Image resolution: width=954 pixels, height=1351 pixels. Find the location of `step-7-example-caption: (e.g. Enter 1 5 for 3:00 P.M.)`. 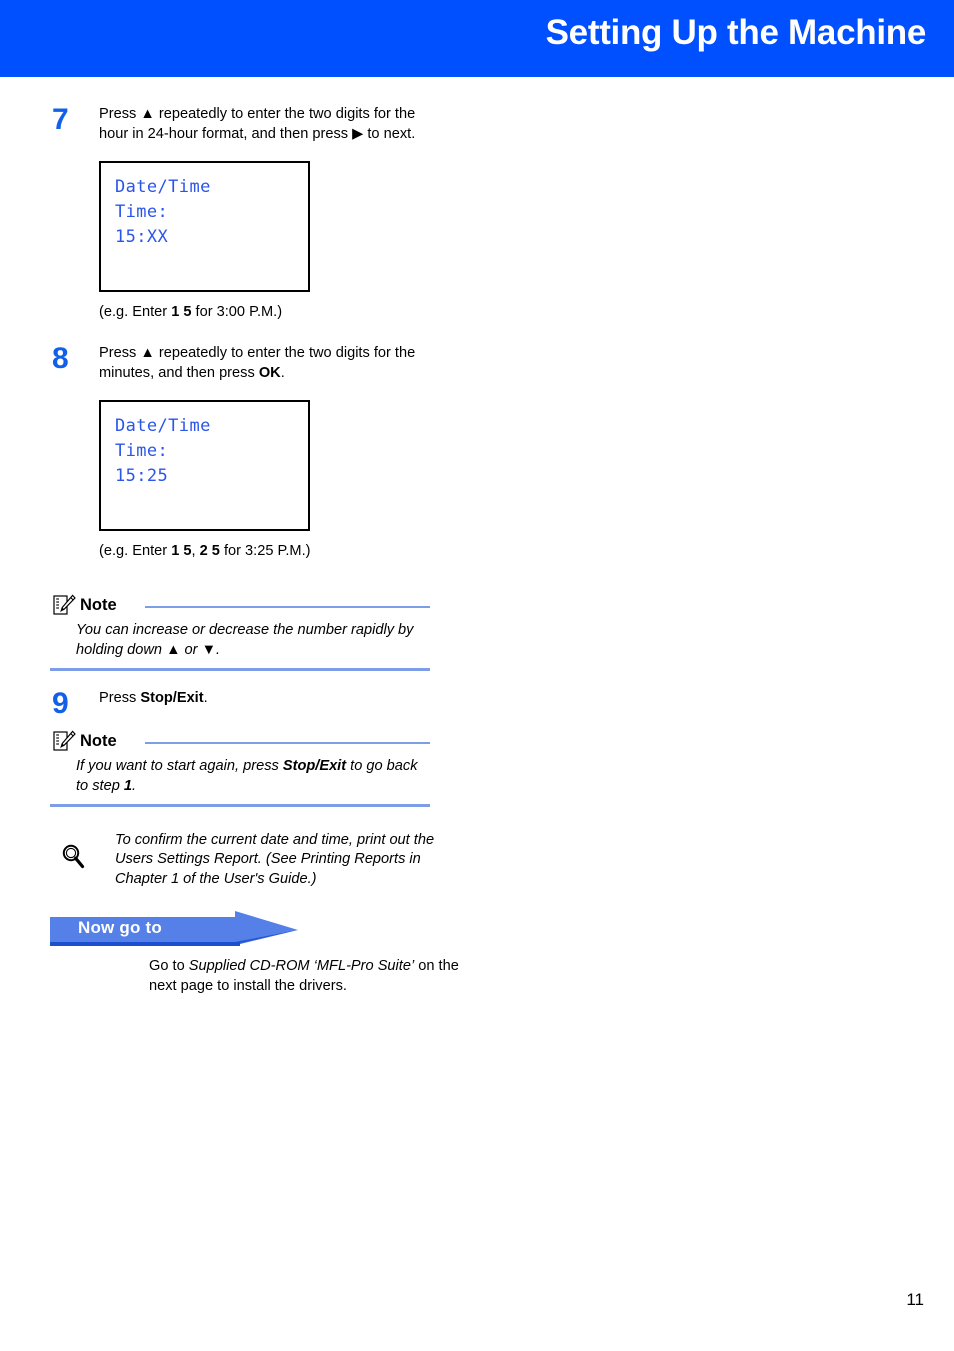

step-7-example-caption: (e.g. Enter 1 5 for 3:00 P.M.) is located at coordinates (506, 312).